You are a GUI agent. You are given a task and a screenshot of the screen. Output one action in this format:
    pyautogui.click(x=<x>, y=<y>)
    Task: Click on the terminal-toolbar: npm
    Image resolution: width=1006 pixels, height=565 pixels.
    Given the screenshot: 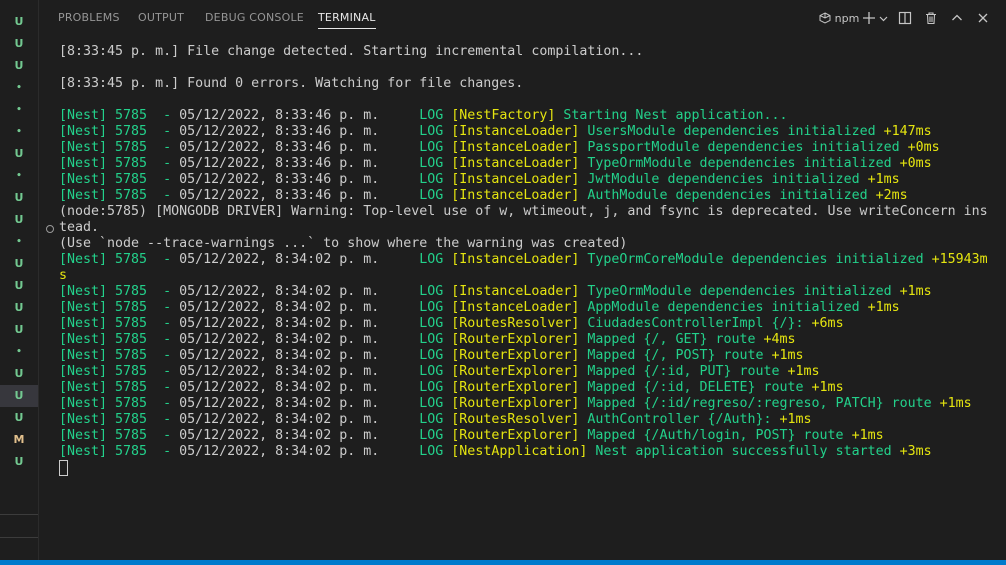 What is the action you would take?
    pyautogui.click(x=906, y=18)
    